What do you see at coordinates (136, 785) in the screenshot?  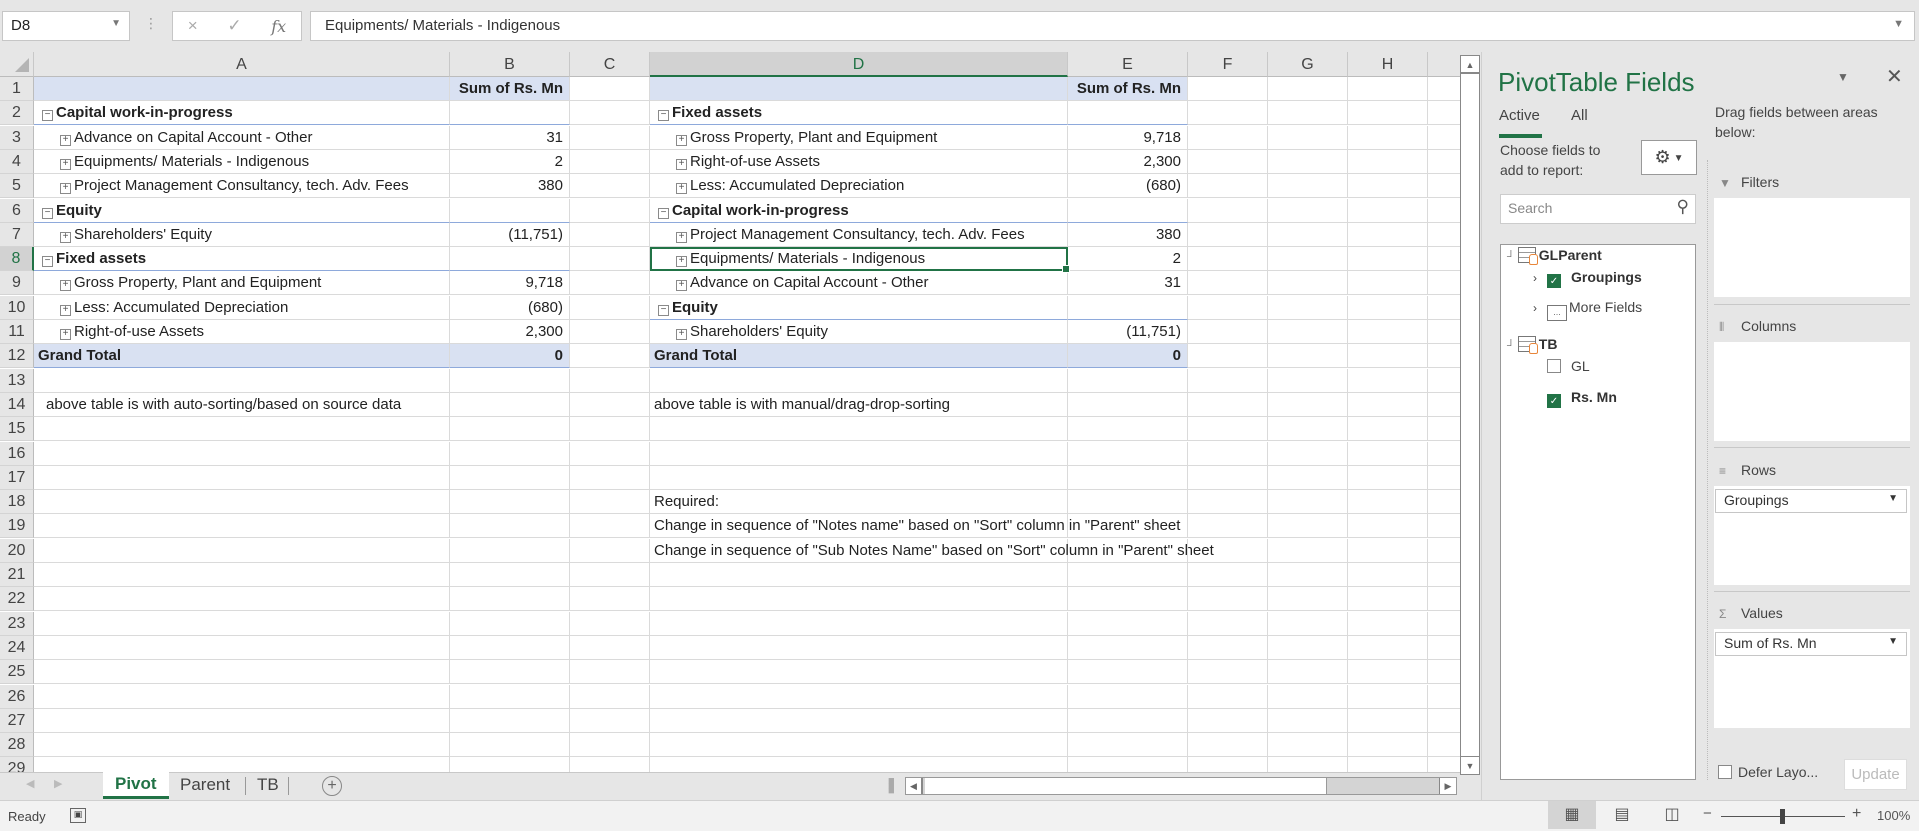 I see `sheet-tab-pivot: Pivot` at bounding box center [136, 785].